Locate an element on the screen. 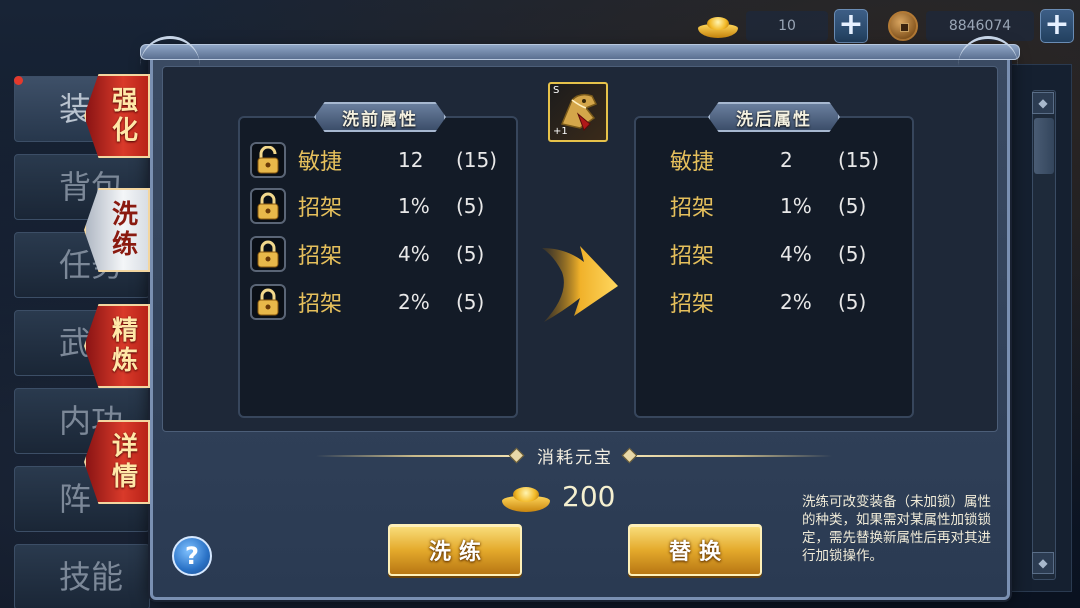 The height and width of the screenshot is (608, 1080). help-button: ? is located at coordinates (192, 556).